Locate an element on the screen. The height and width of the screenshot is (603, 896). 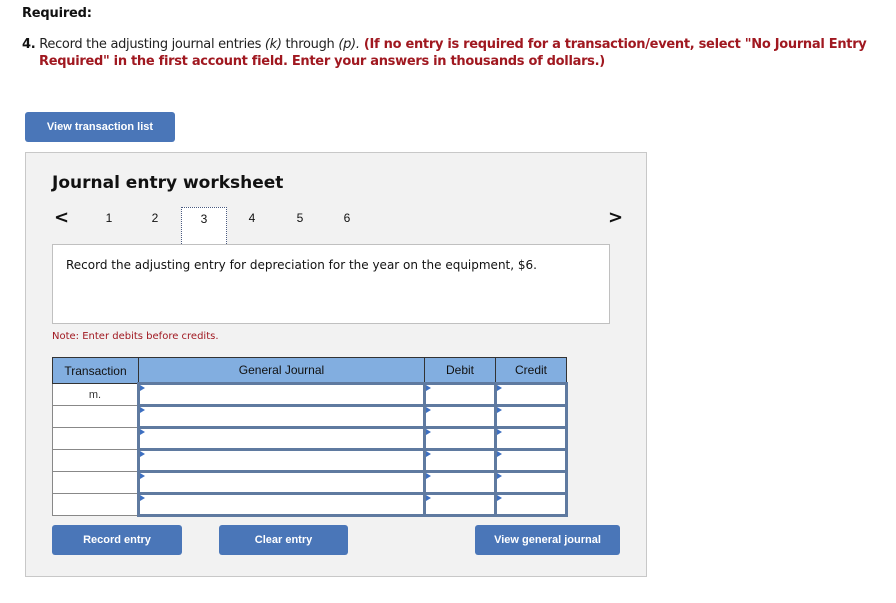
view-general-journal-button: View general journal is located at coordinates (547, 540).